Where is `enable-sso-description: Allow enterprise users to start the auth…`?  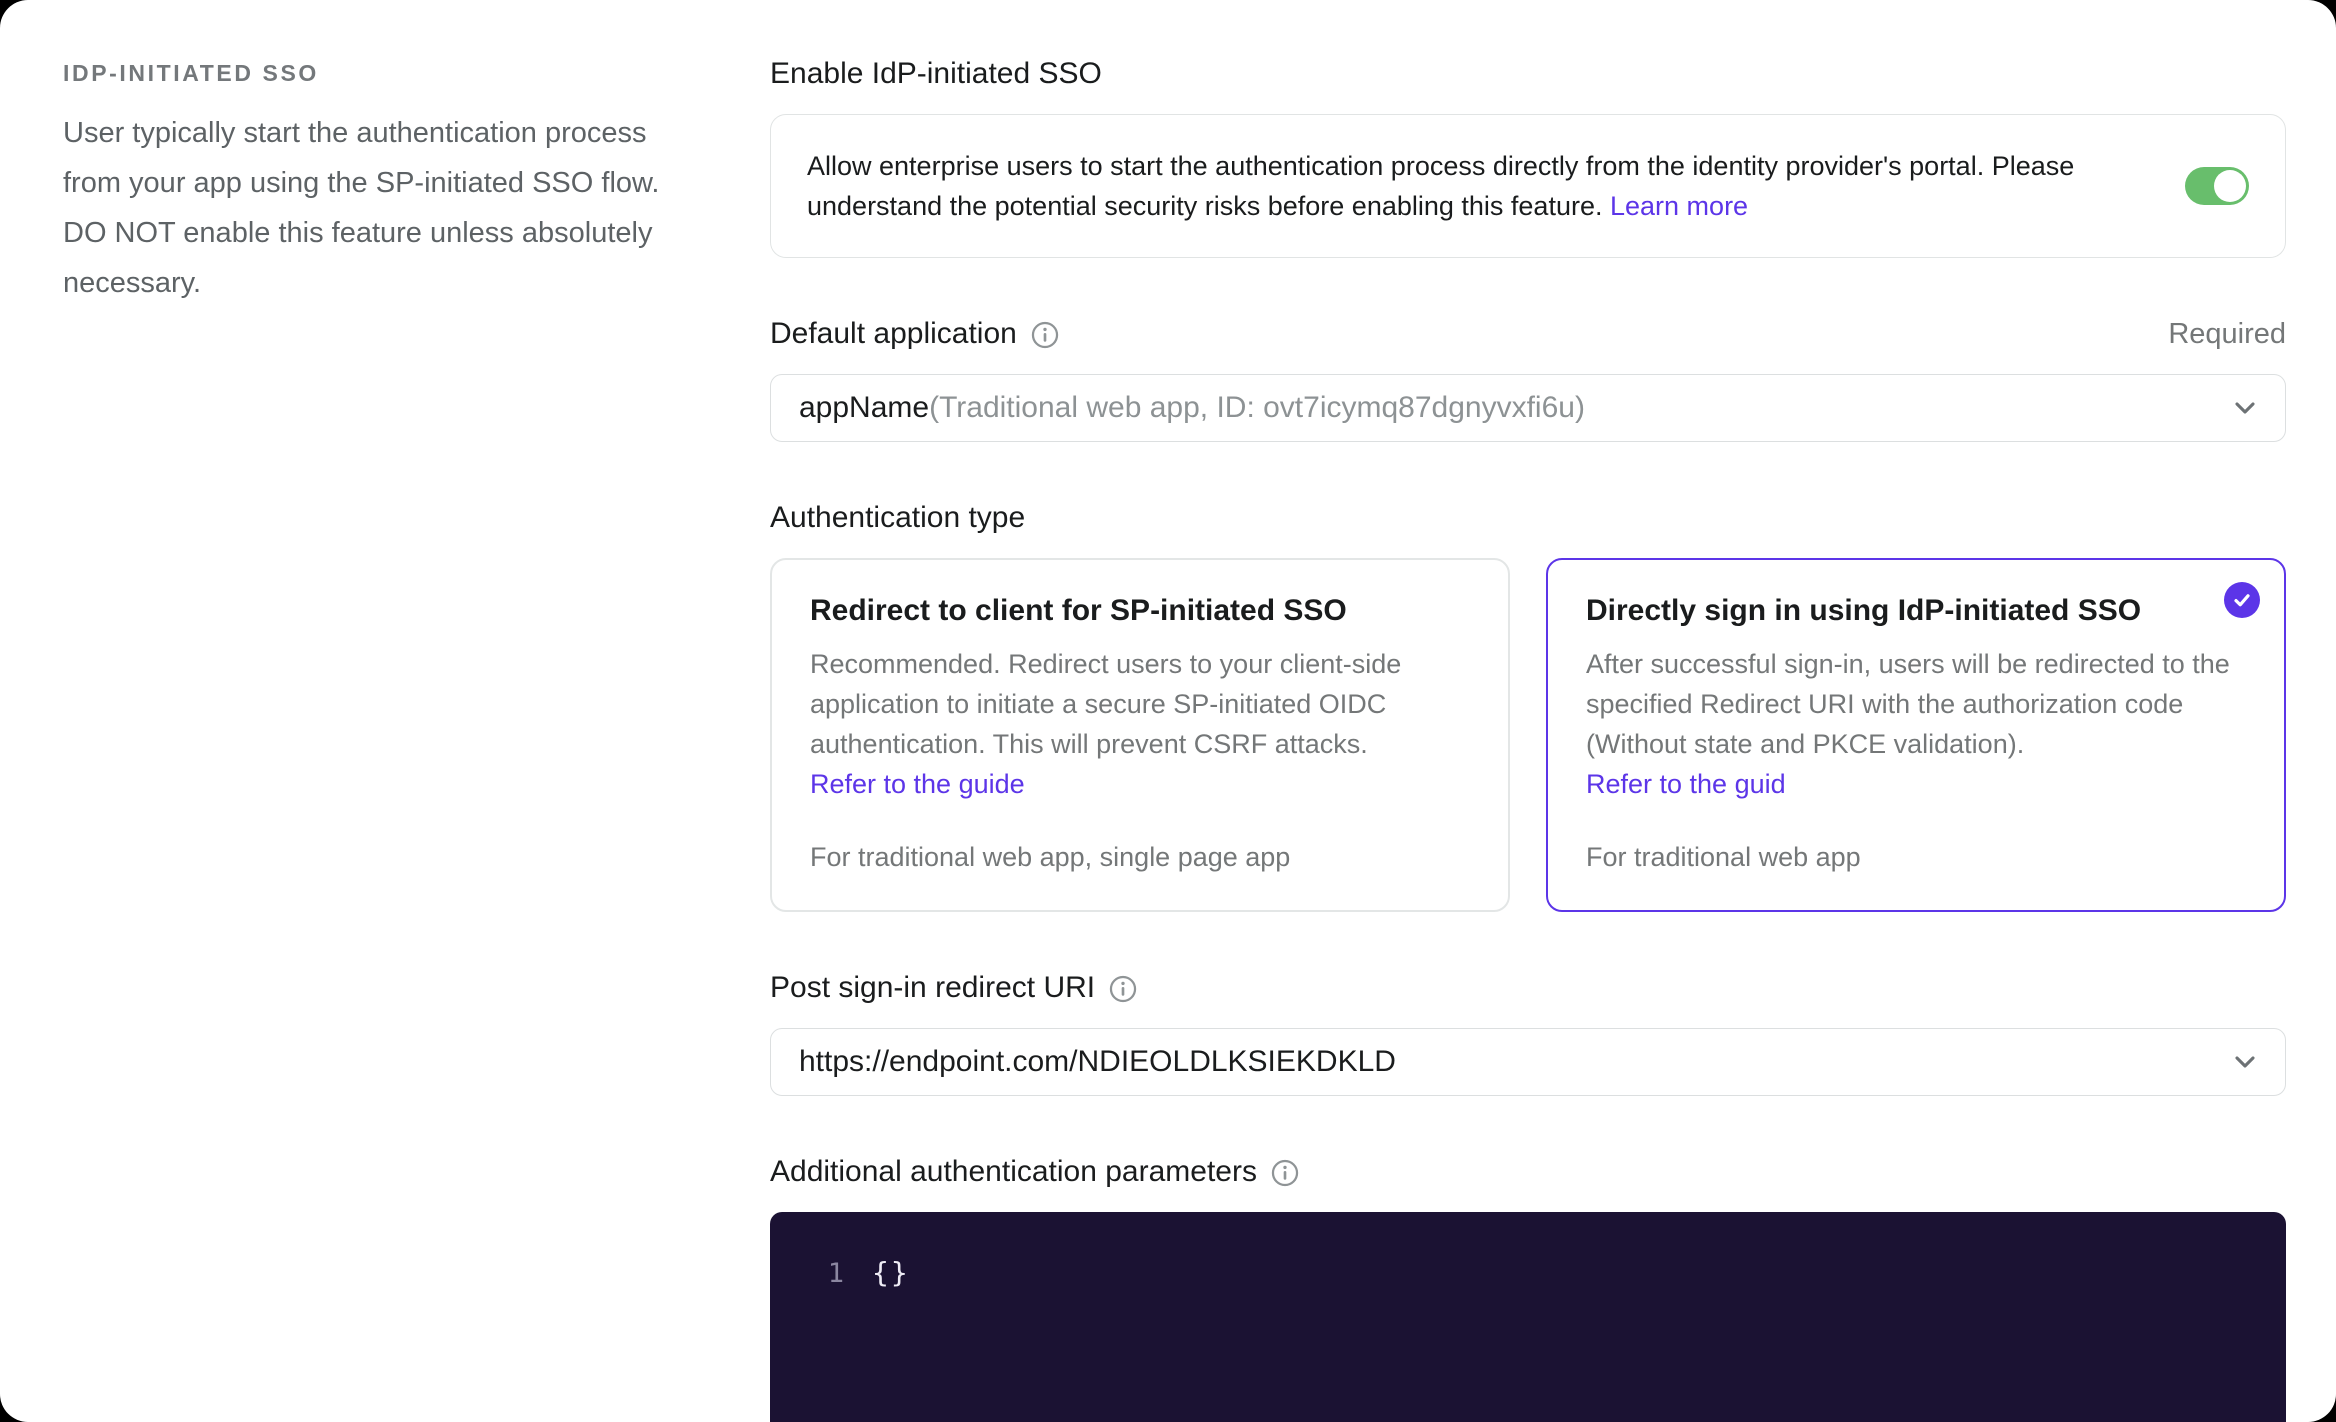 enable-sso-description: Allow enterprise users to start the auth… is located at coordinates (1479, 186).